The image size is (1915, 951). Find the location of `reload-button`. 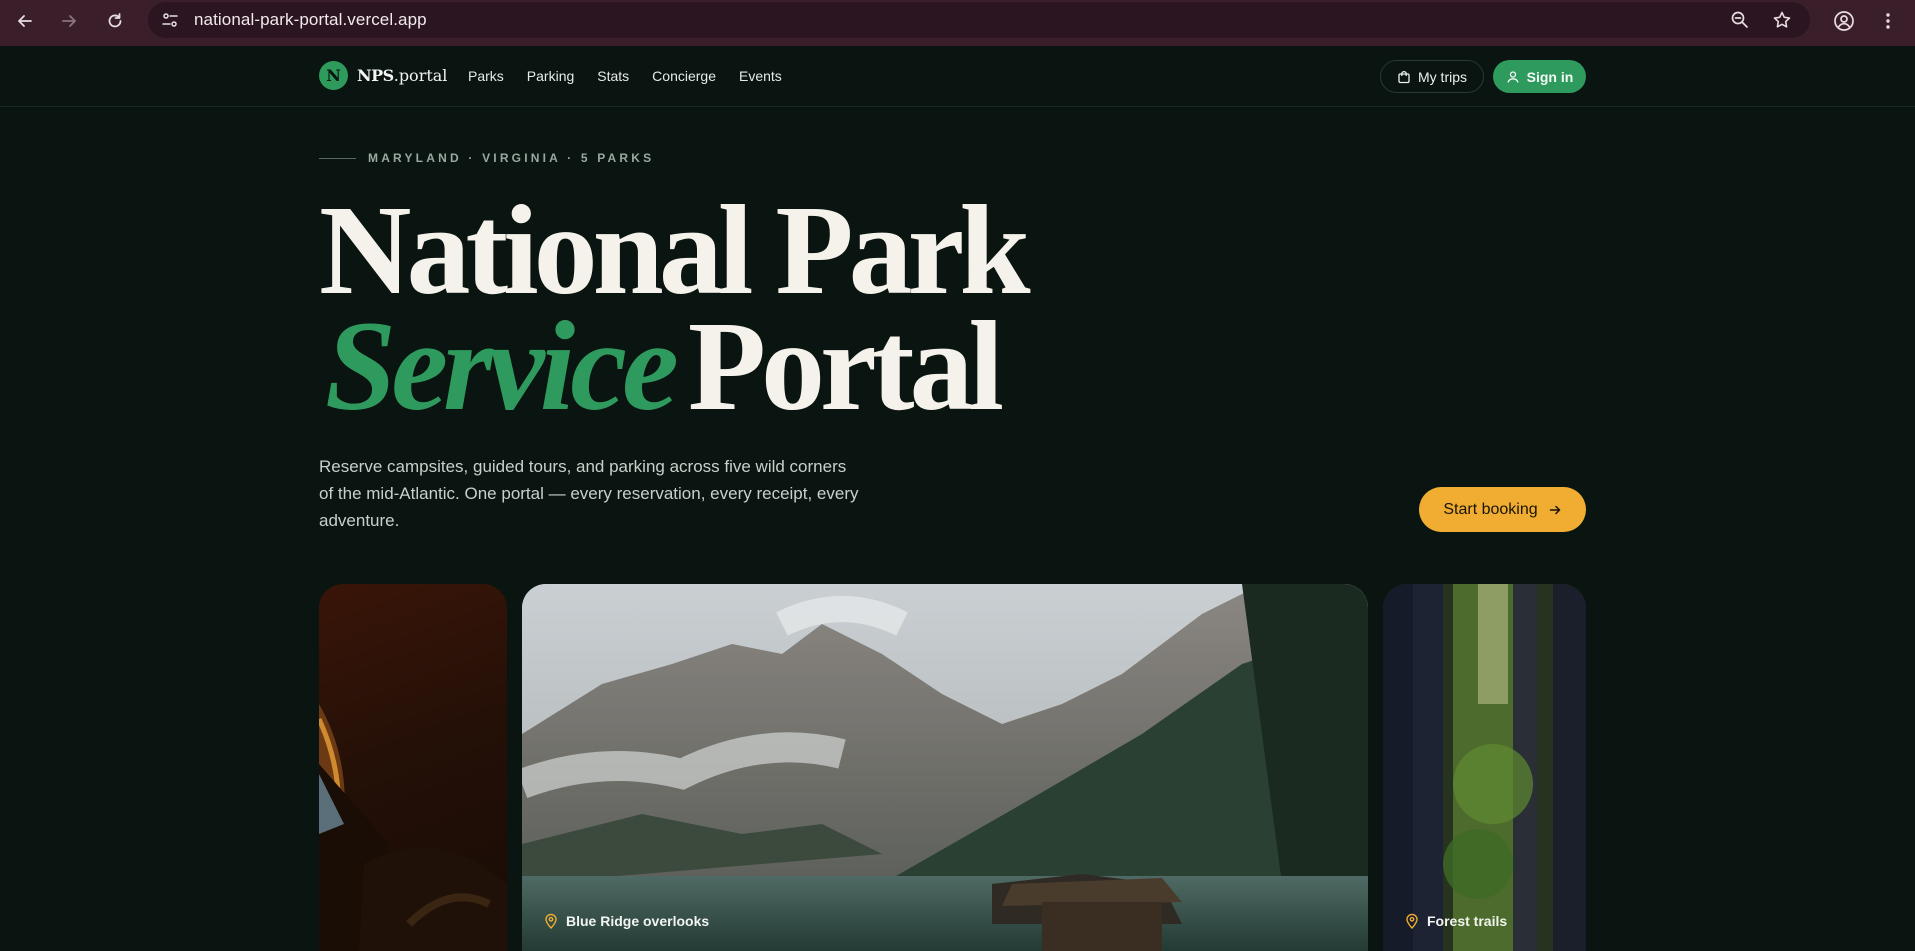

reload-button is located at coordinates (115, 21).